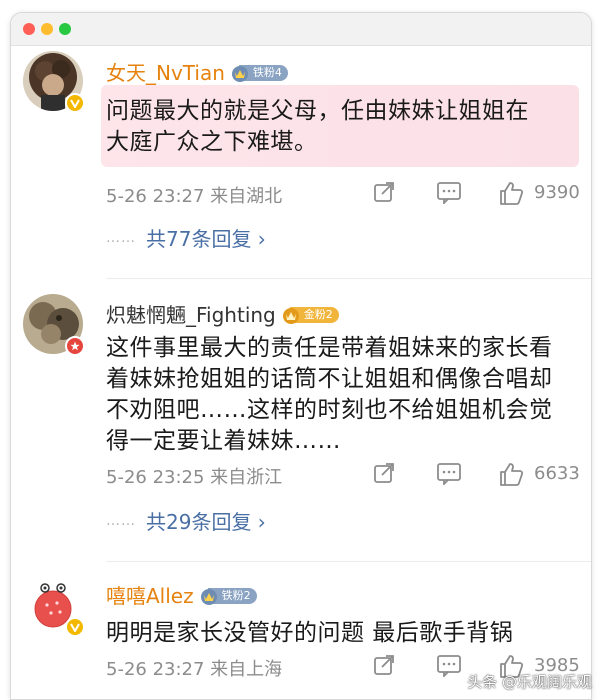  What do you see at coordinates (341, 127) in the screenshot?
I see `comment-text: 问题最大的就是父母，任由妹妹让姐姐在 大庭广众之下难堪。` at bounding box center [341, 127].